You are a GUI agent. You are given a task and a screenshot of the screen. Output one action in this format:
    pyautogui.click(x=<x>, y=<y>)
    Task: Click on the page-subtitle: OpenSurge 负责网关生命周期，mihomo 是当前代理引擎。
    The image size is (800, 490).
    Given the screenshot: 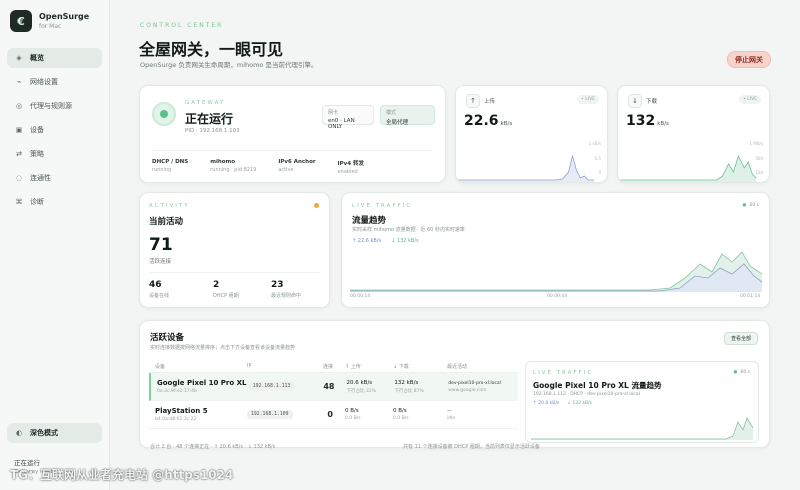 What is the action you would take?
    pyautogui.click(x=229, y=65)
    